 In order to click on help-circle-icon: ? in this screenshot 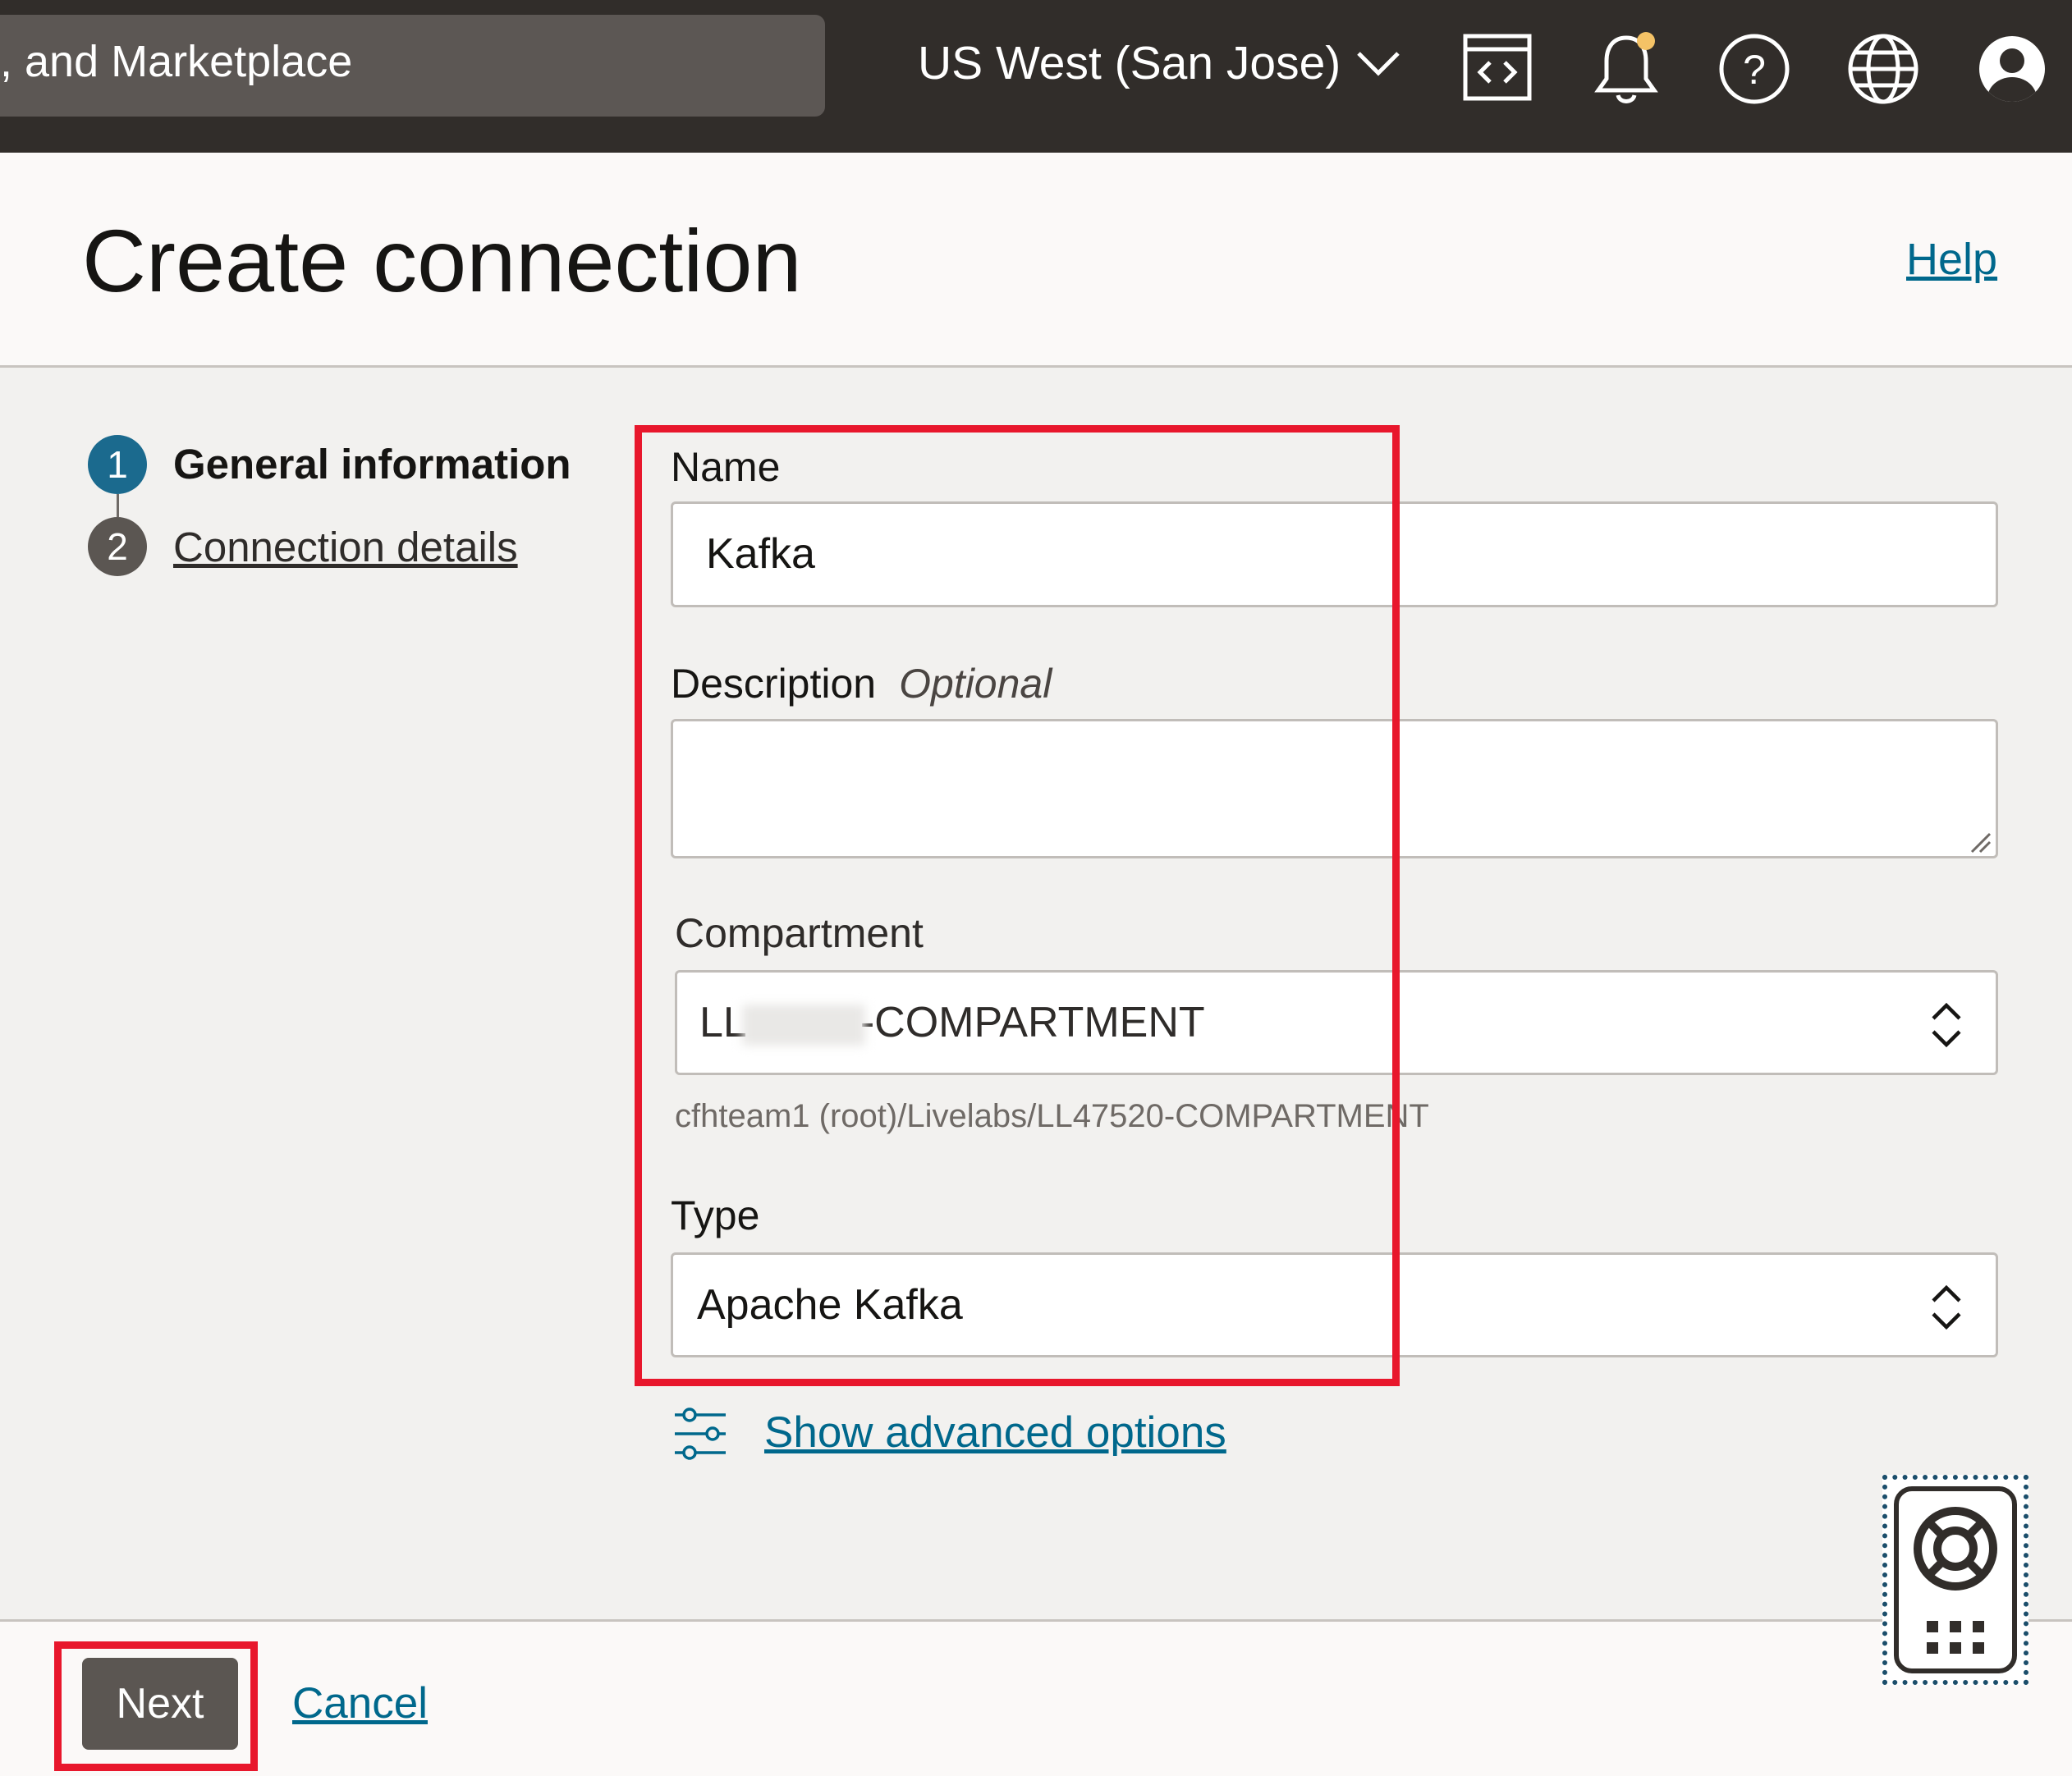, I will do `click(1754, 69)`.